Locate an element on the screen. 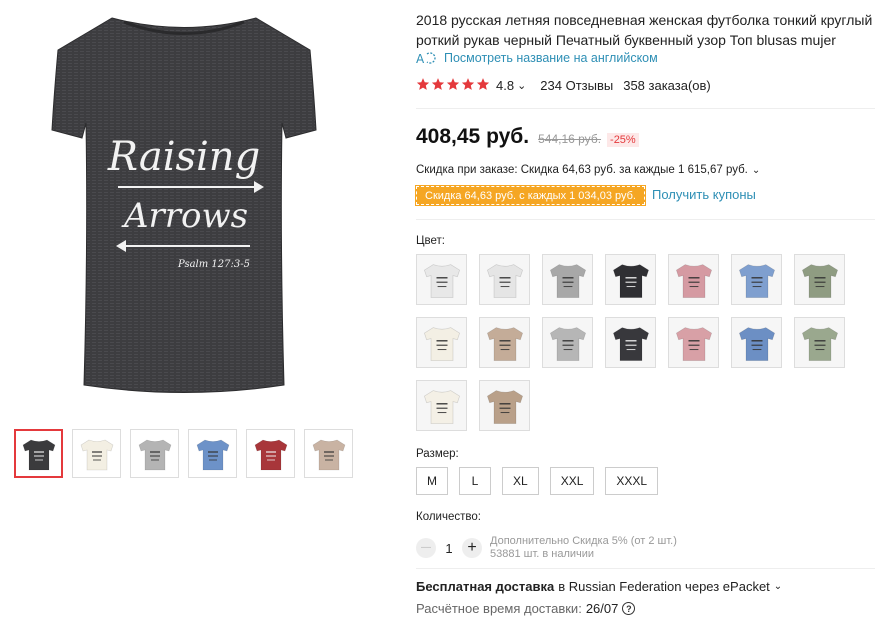 This screenshot has width=875, height=626. orders-count: 358 заказа(ов) is located at coordinates (667, 85).